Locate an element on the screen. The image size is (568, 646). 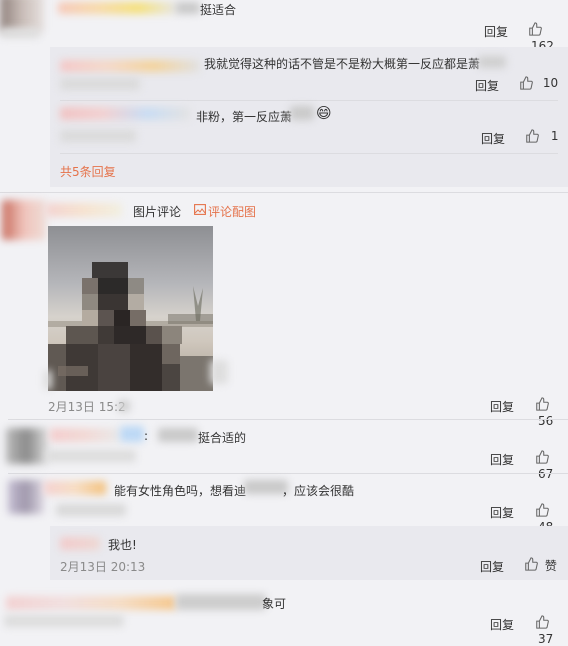
comment-text: 象可 is located at coordinates (274, 604).